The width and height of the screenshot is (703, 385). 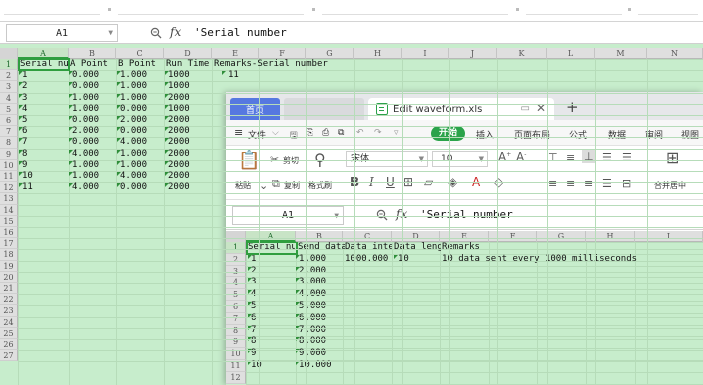 I want to click on row-header: 11, so click(x=9, y=177).